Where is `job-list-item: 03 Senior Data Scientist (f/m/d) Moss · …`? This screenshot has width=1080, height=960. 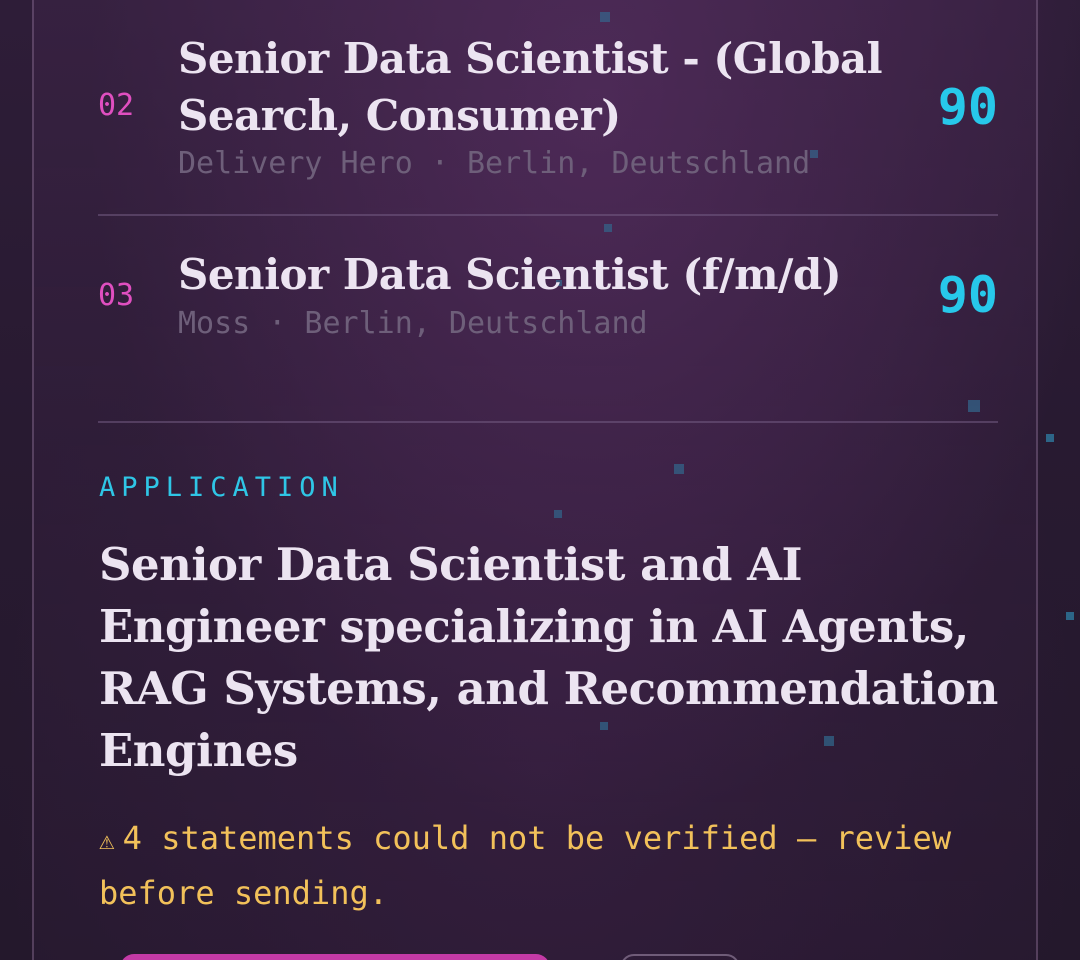 job-list-item: 03 Senior Data Scientist (f/m/d) Moss · … is located at coordinates (548, 301).